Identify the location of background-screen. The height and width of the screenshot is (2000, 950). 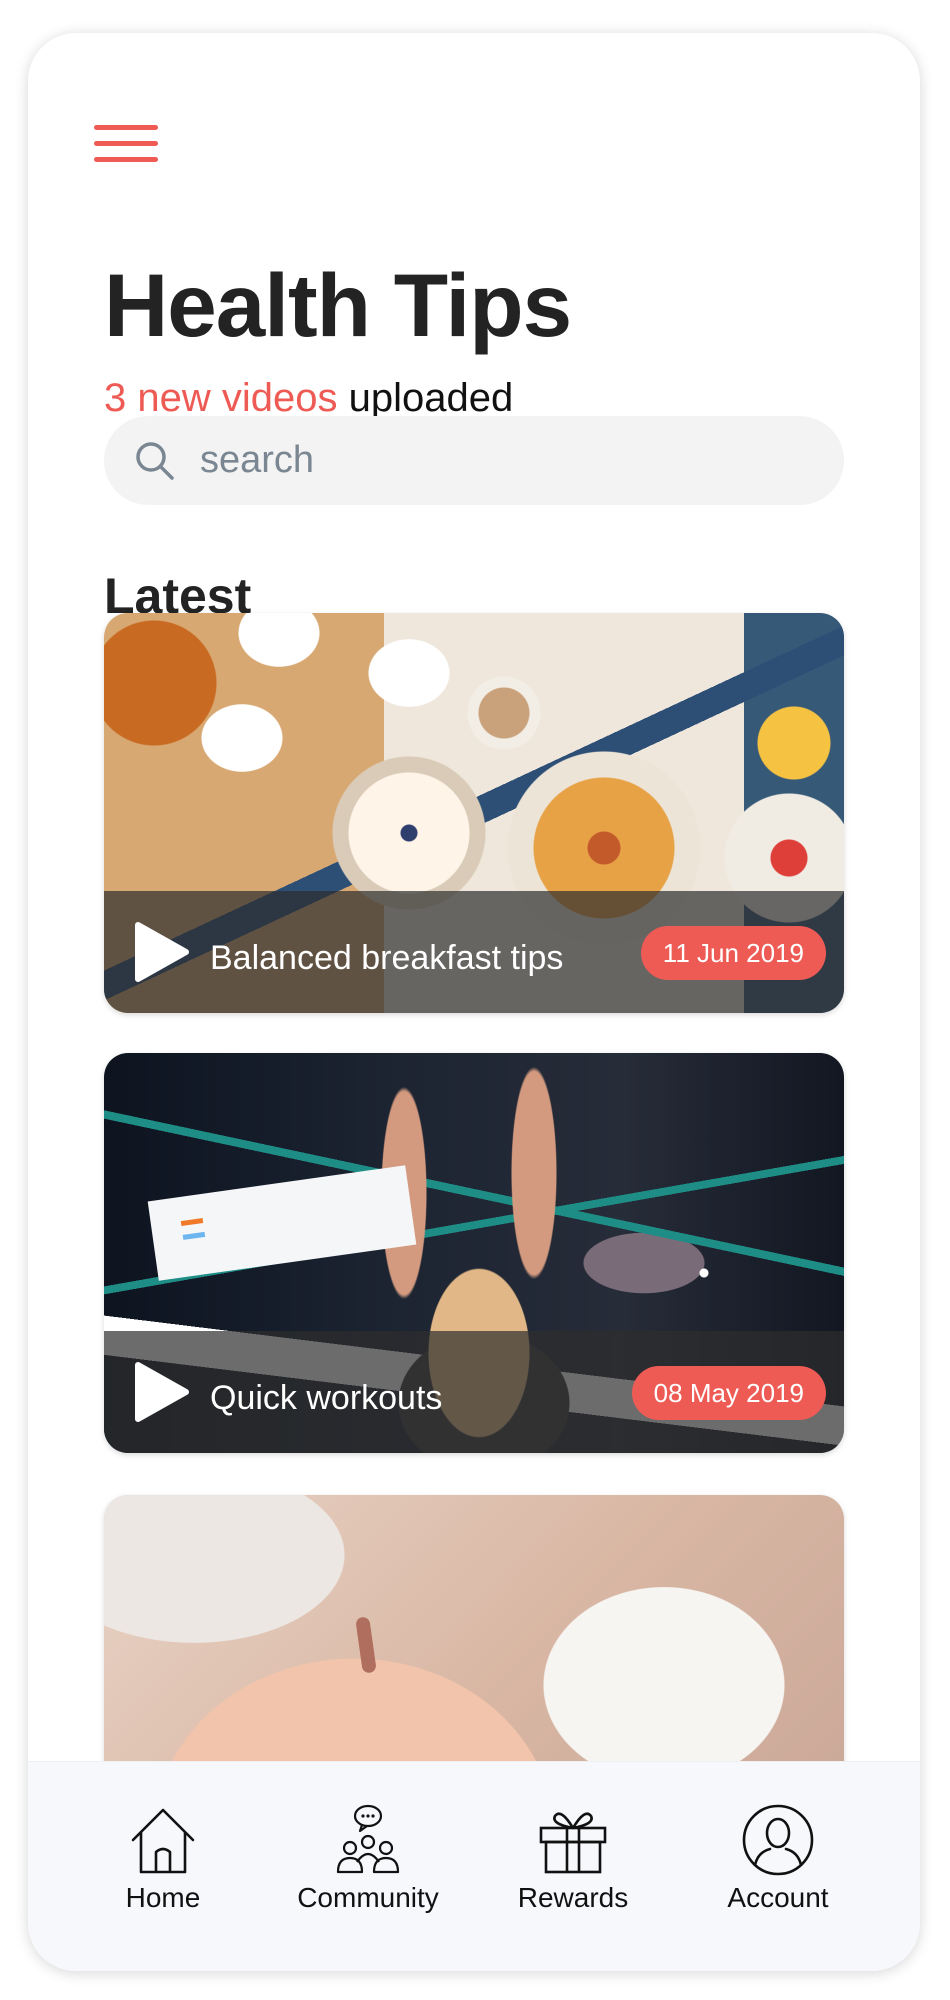
(282, 1223).